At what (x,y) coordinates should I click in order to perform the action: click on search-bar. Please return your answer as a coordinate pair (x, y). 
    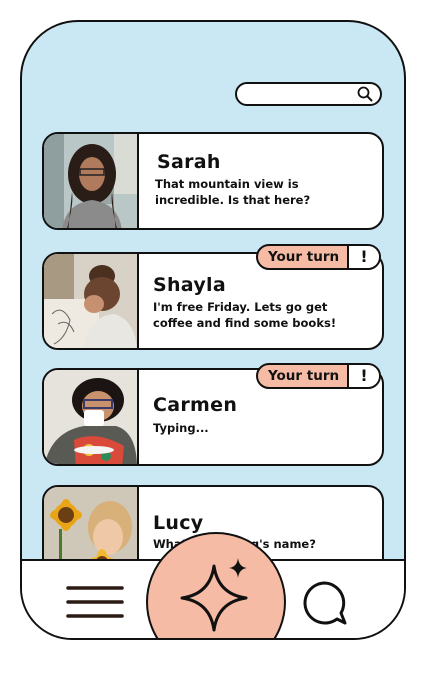
    Looking at the image, I should click on (308, 94).